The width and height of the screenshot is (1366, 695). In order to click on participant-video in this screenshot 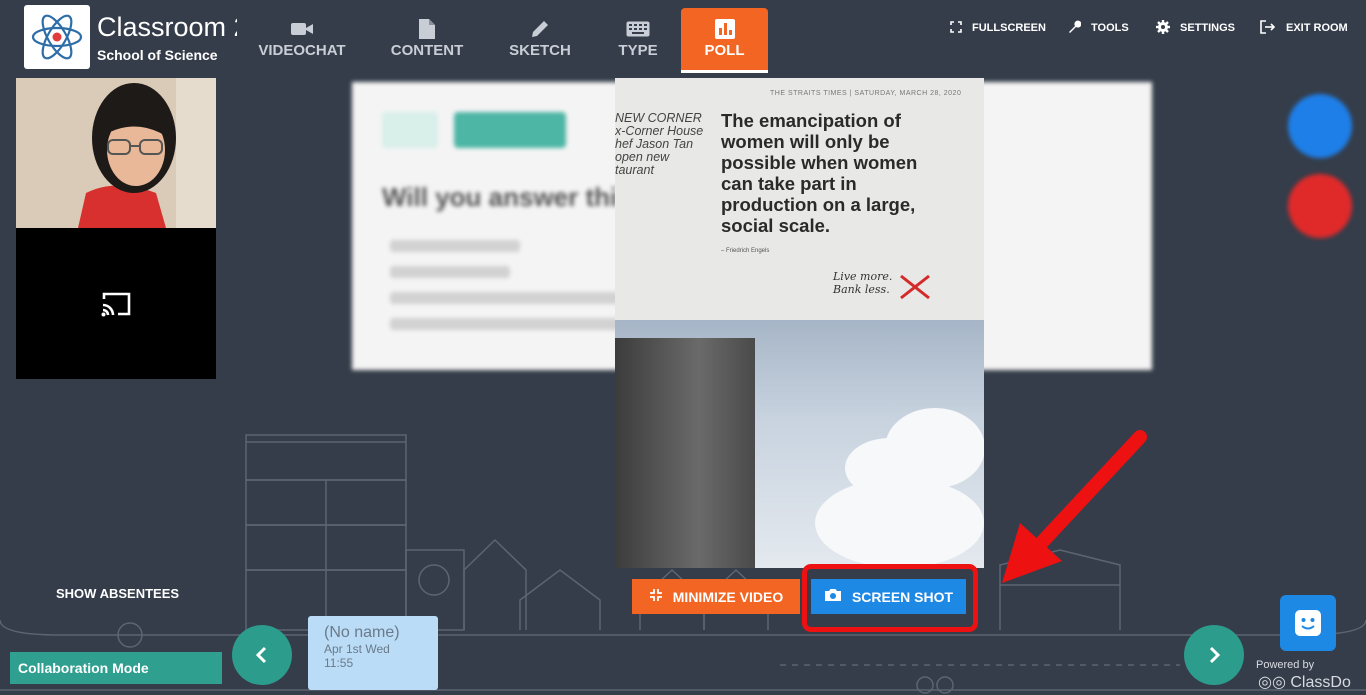, I will do `click(116, 153)`.